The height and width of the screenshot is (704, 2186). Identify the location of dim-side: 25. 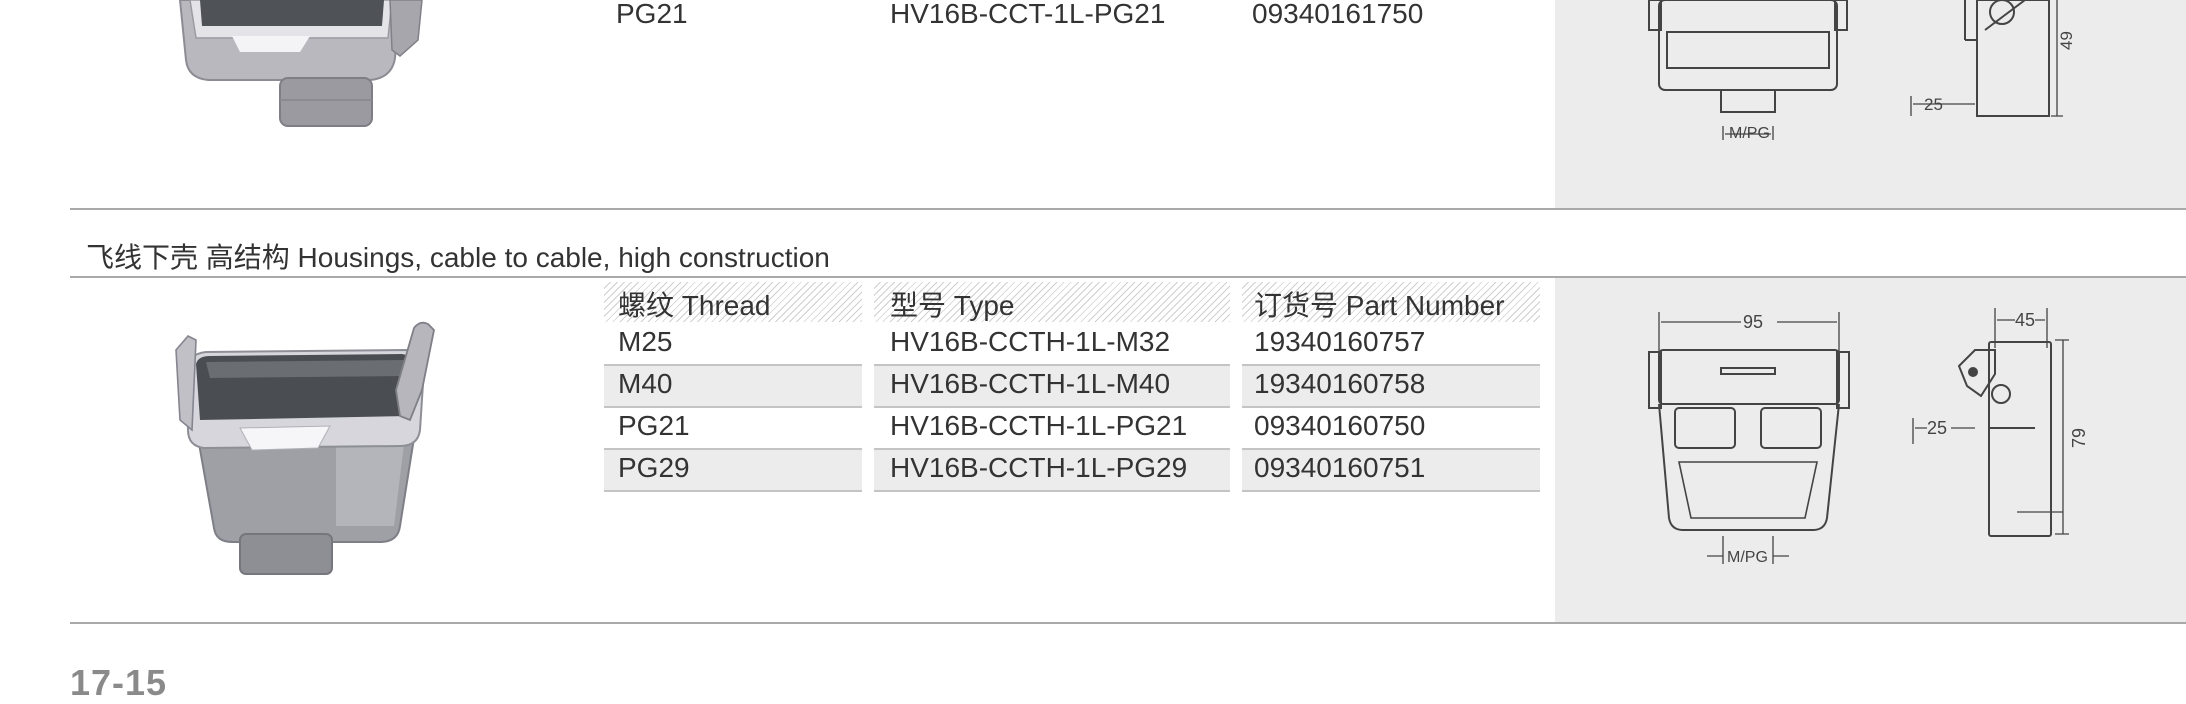
(1937, 428).